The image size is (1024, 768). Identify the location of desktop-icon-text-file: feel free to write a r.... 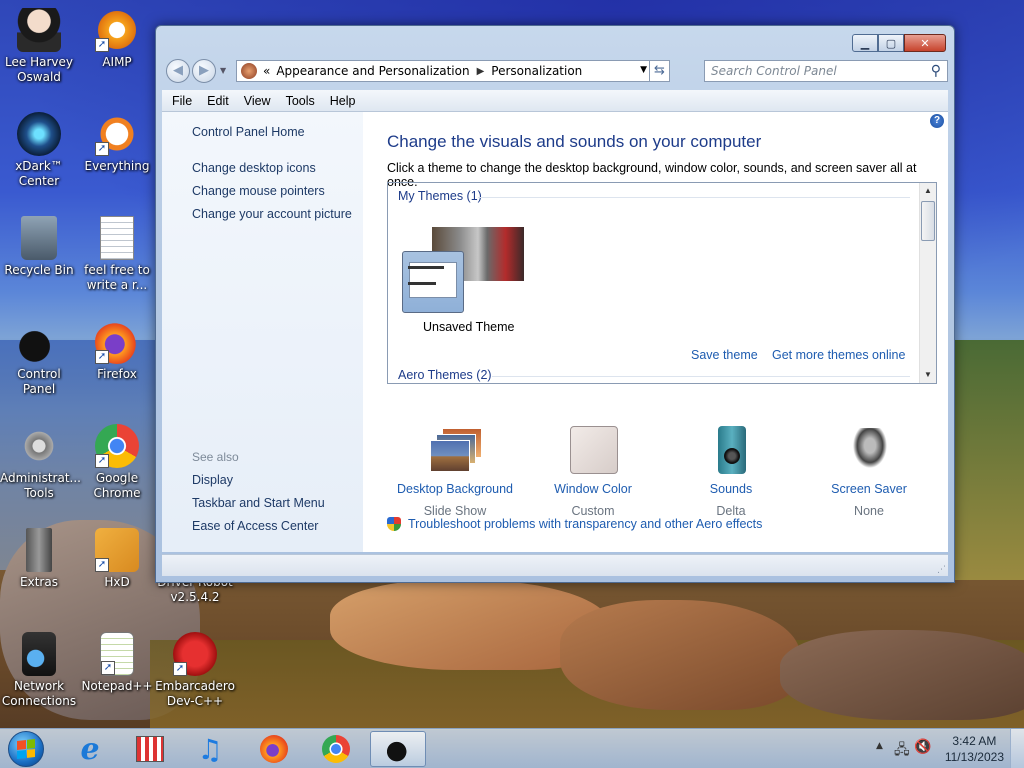
(117, 254).